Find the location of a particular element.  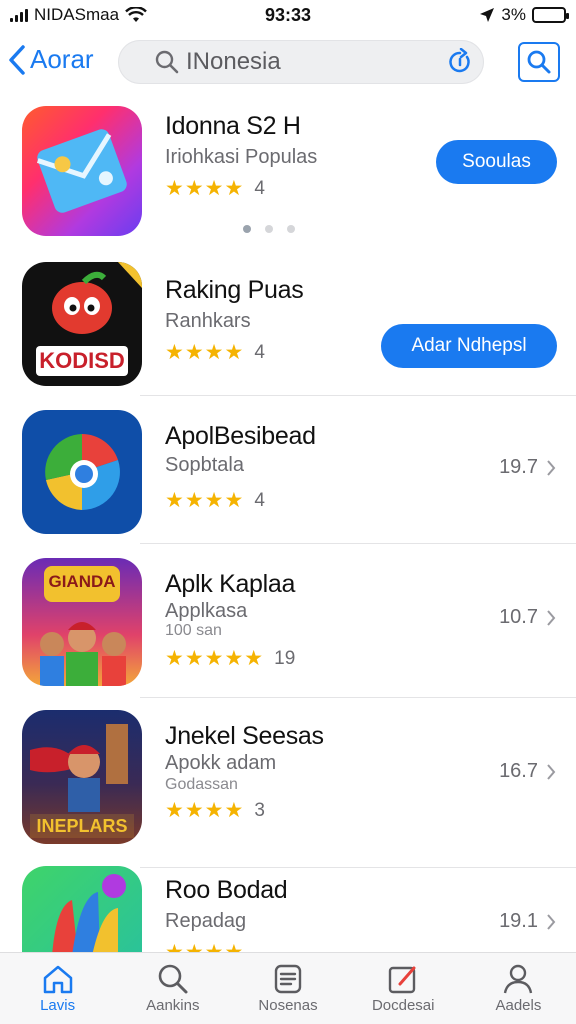

back-label: Aorar is located at coordinates (62, 59).